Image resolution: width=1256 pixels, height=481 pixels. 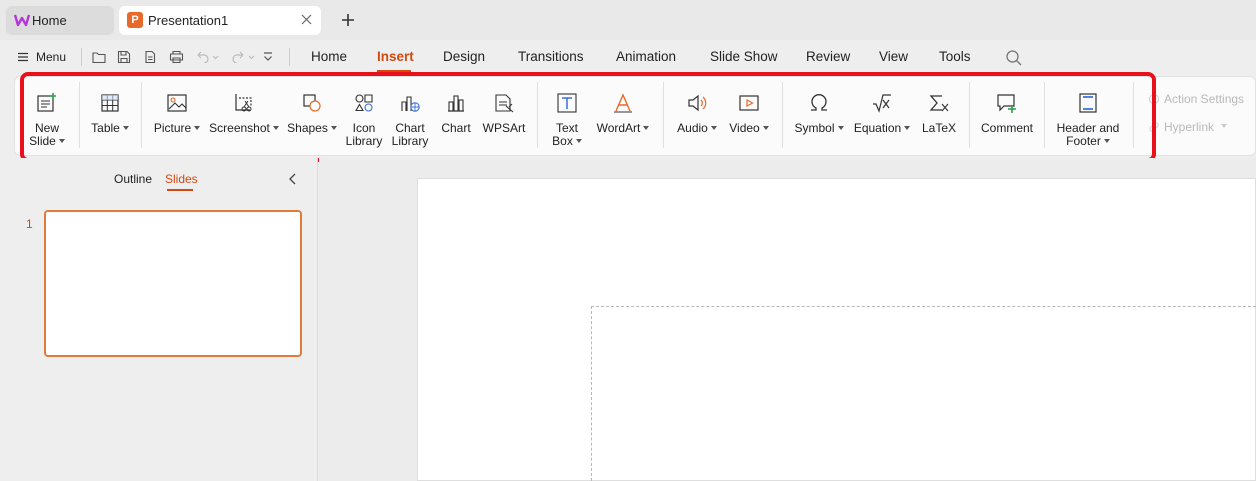 What do you see at coordinates (1224, 126) in the screenshot?
I see `chevron-down-icon` at bounding box center [1224, 126].